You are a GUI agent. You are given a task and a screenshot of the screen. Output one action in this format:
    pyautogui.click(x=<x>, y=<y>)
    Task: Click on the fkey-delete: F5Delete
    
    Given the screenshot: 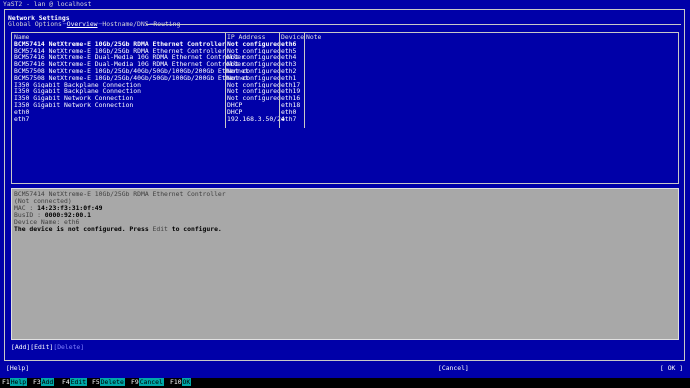 What is the action you would take?
    pyautogui.click(x=108, y=382)
    